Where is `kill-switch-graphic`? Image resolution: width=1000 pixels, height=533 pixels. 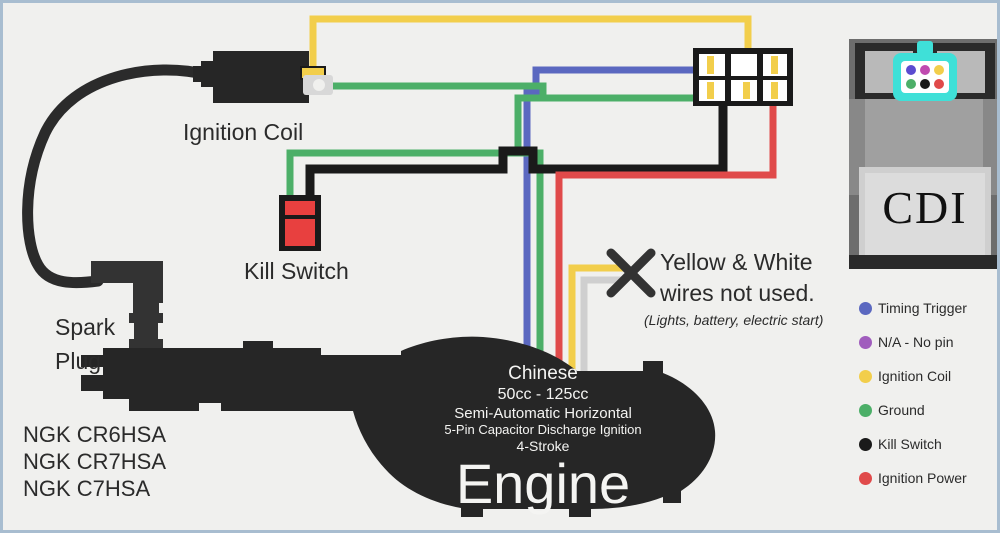
kill-switch-graphic is located at coordinates (300, 223).